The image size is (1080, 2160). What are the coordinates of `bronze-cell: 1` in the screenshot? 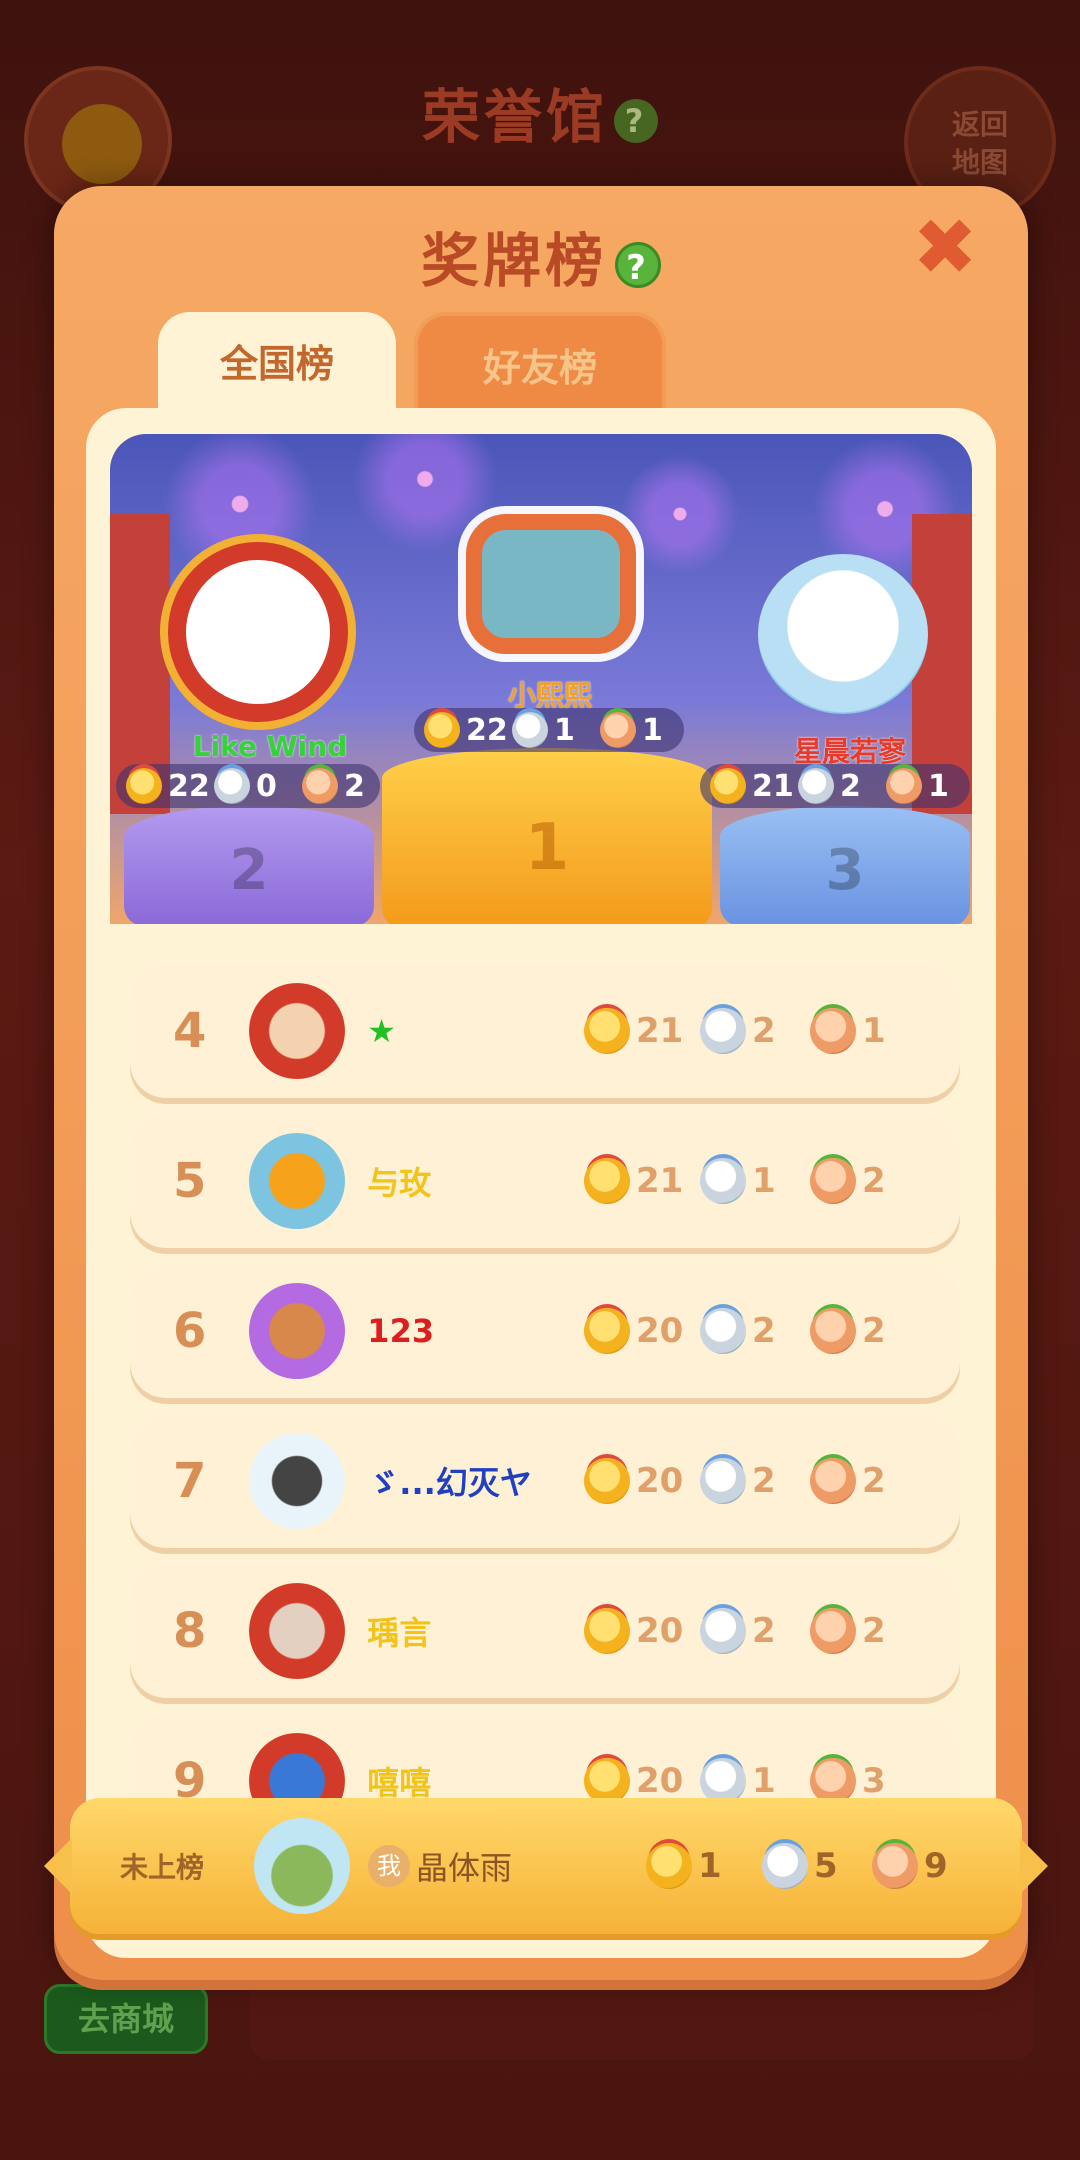 It's located at (865, 1031).